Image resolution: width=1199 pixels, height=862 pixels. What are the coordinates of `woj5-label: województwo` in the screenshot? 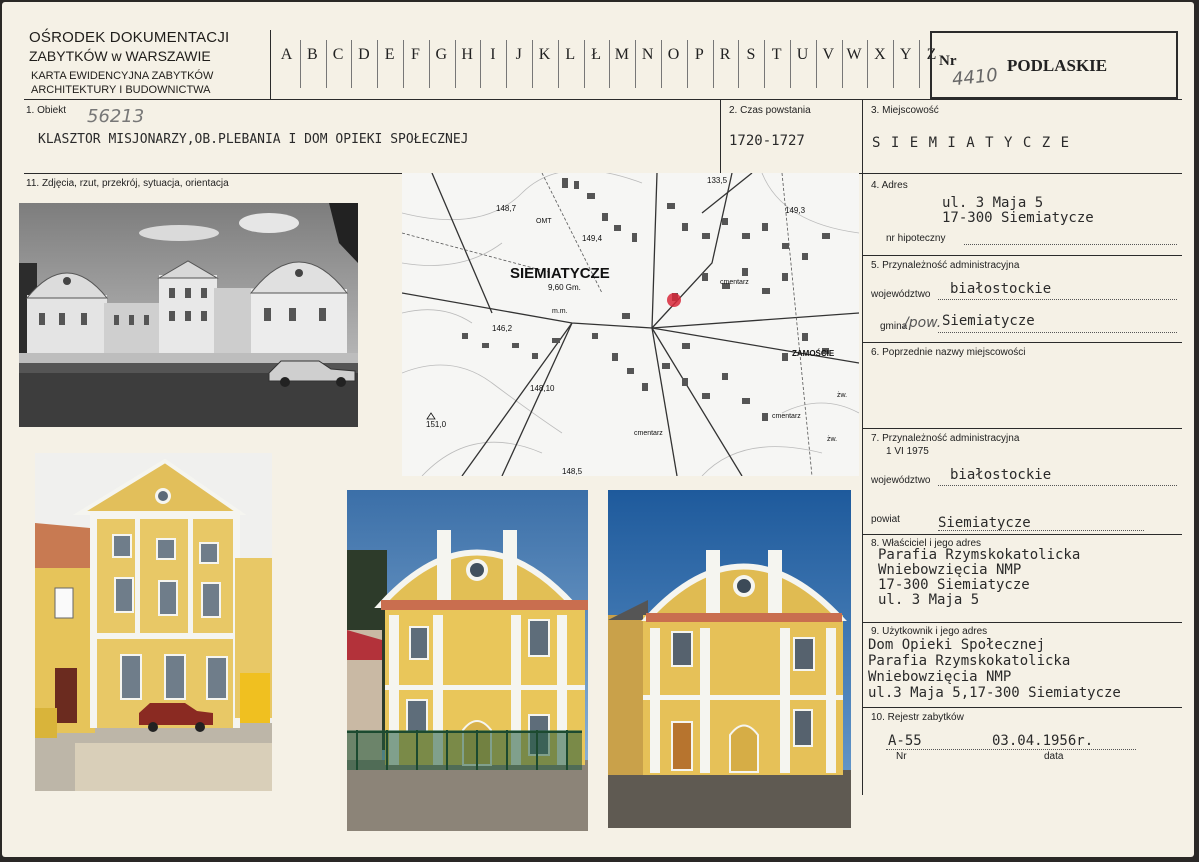 It's located at (901, 294).